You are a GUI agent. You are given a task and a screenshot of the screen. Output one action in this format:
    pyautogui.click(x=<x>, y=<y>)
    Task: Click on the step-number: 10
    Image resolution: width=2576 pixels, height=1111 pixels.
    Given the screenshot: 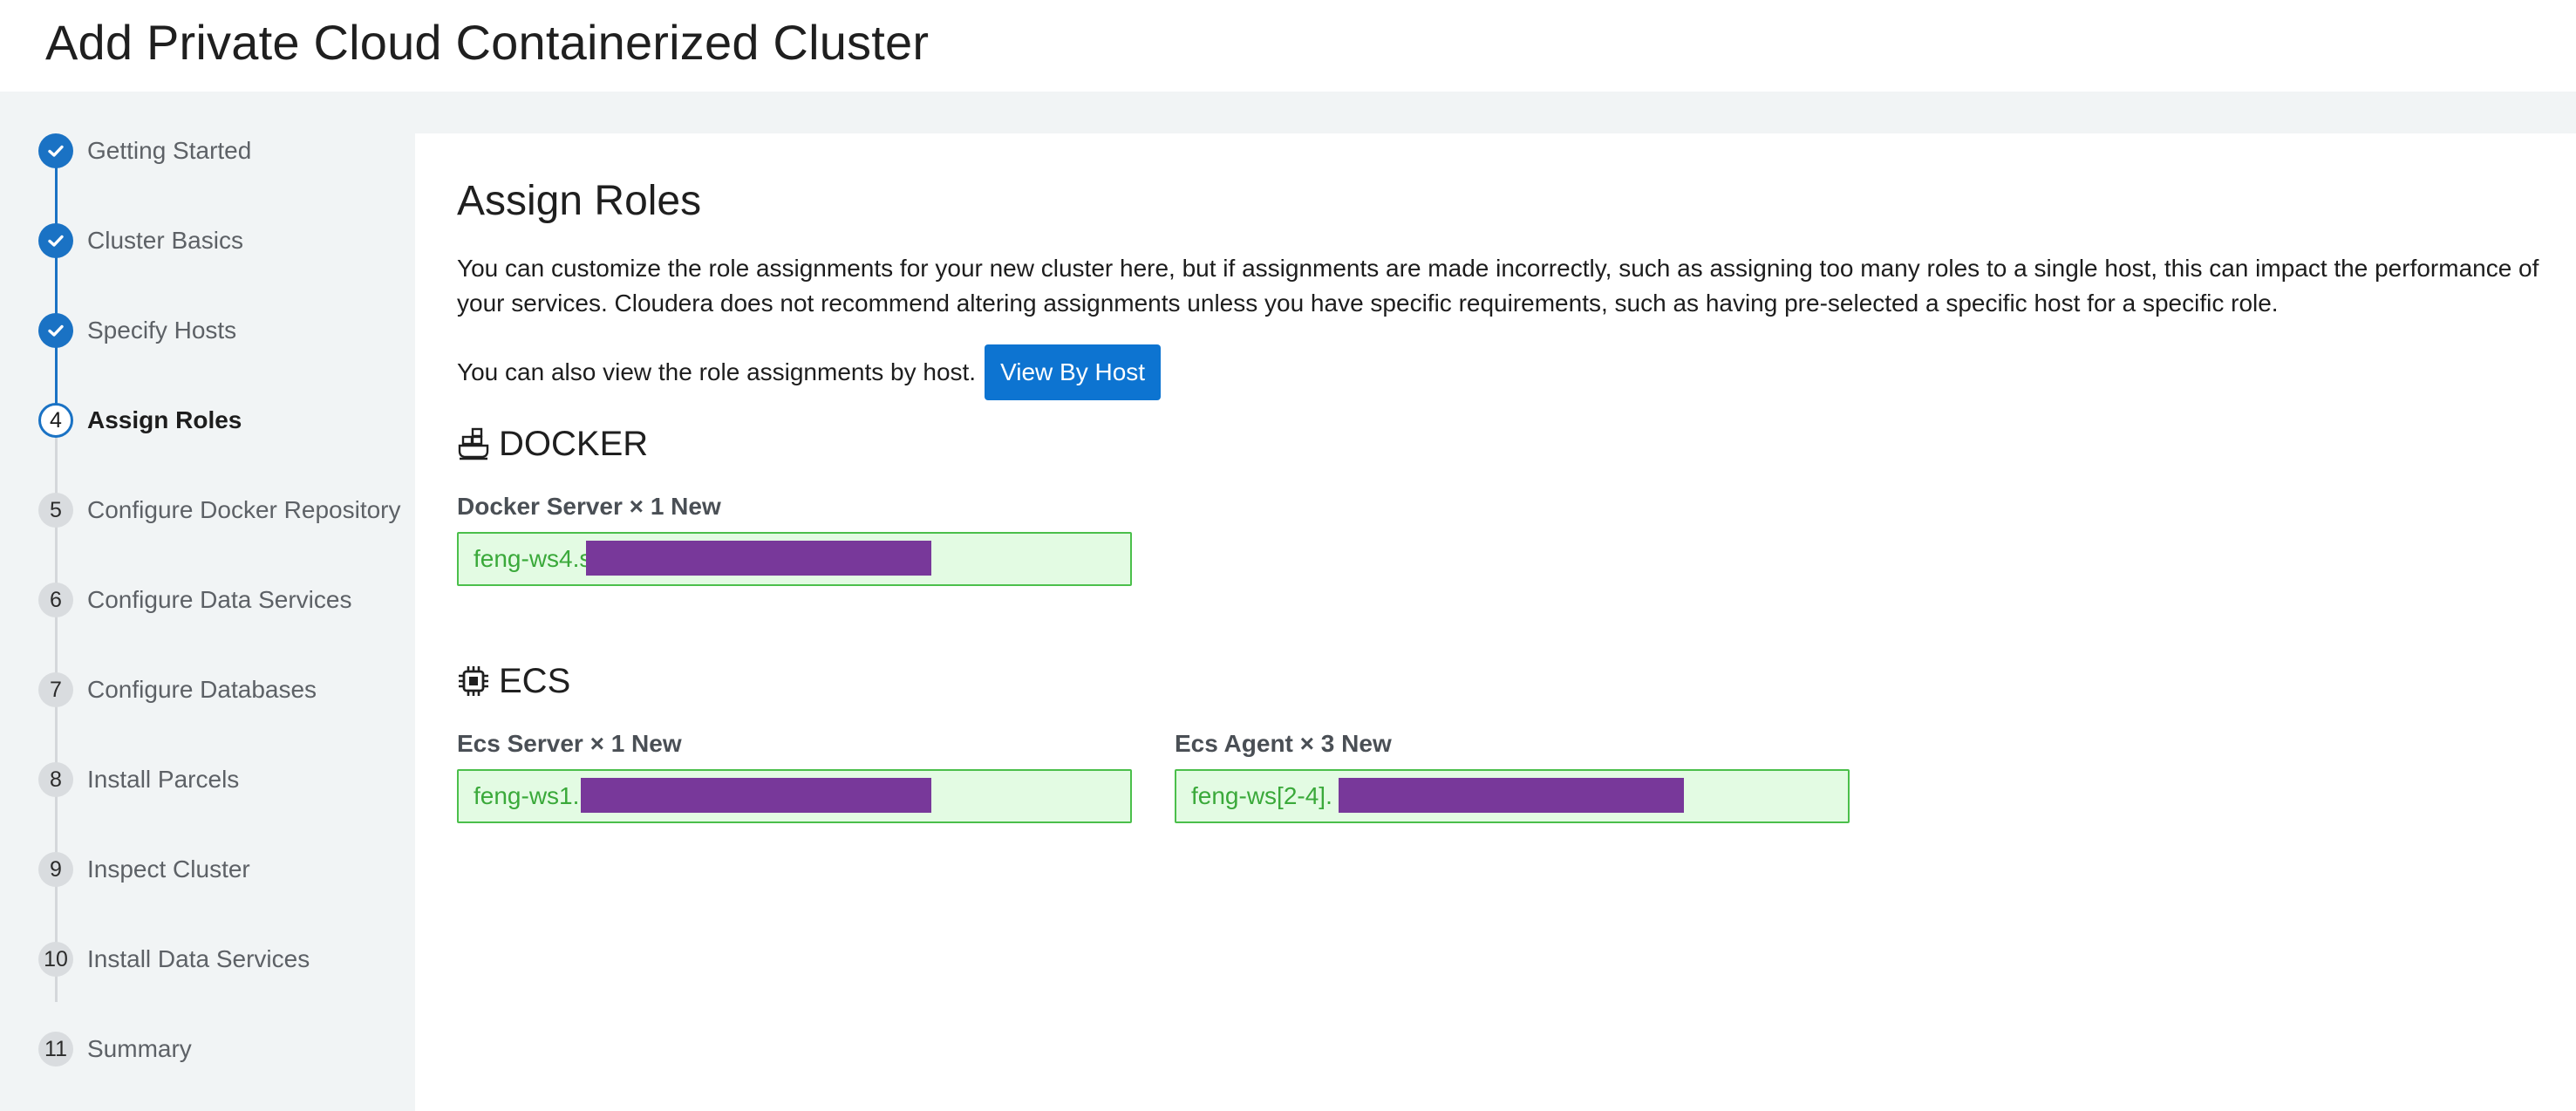 What is the action you would take?
    pyautogui.click(x=55, y=959)
    